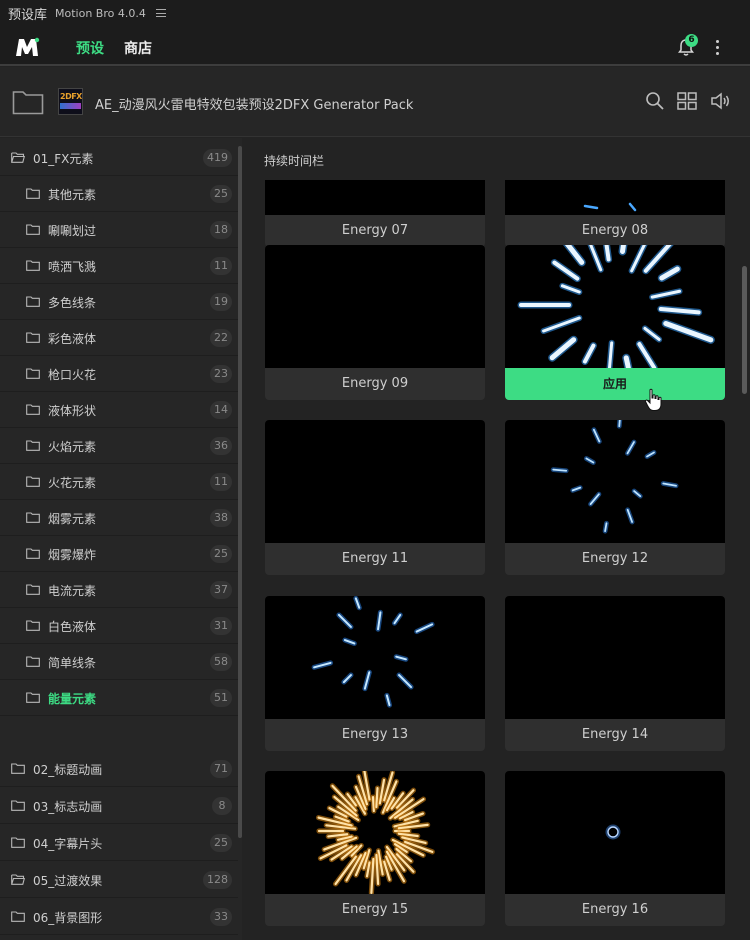  Describe the element at coordinates (221, 338) in the screenshot. I see `sidebar-item-count: 22` at that location.